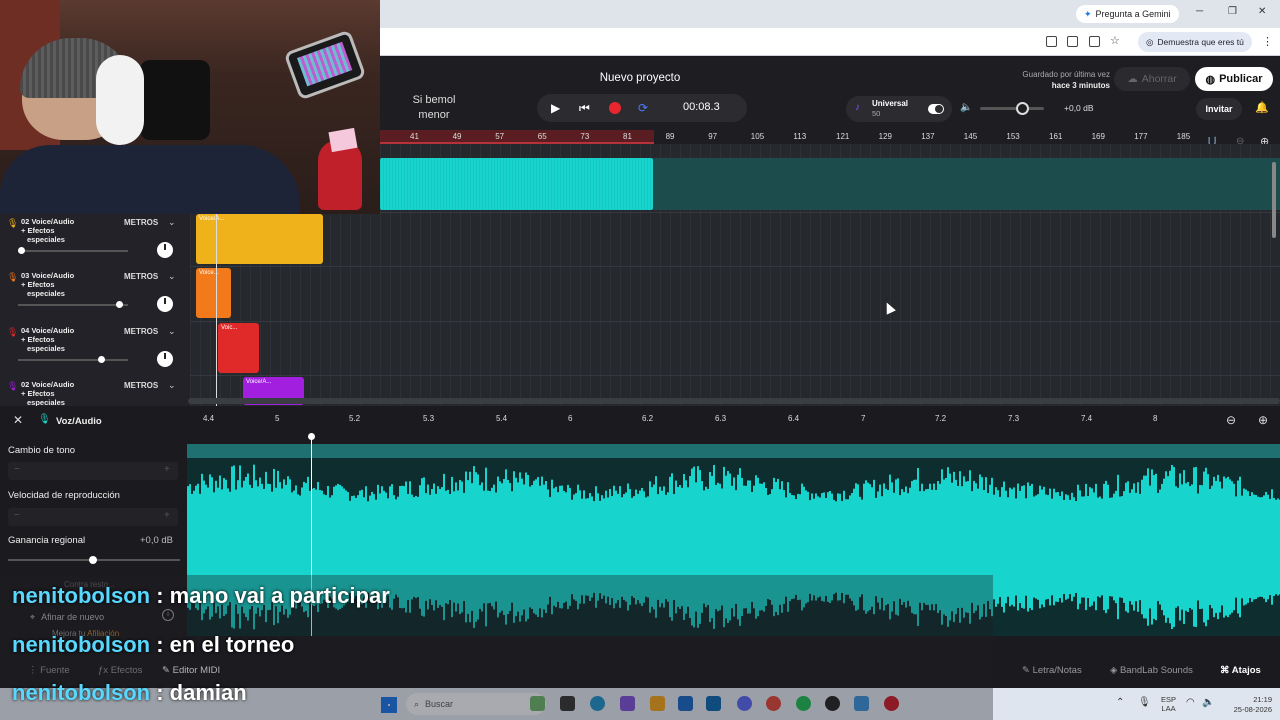 This screenshot has height=720, width=1280. I want to click on bell-icon: 🔔, so click(1262, 107).